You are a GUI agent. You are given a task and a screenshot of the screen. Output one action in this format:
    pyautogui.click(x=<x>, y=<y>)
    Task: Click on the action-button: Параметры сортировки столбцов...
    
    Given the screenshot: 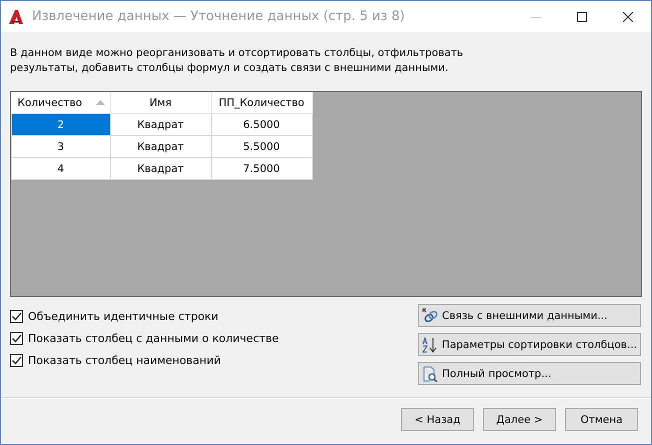 What is the action you would take?
    pyautogui.click(x=529, y=344)
    